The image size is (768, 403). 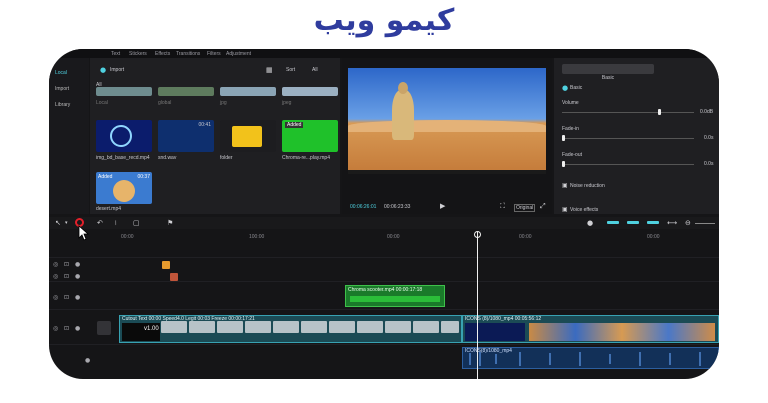 I want to click on noise-checkbox: ▣, so click(x=565, y=186).